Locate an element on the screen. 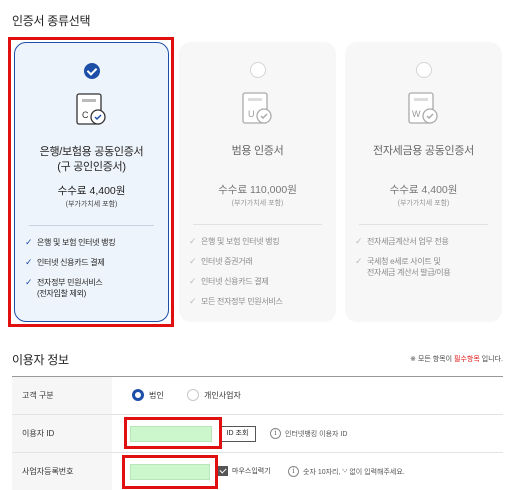  feature-item: ✓ 인터넷 증권거래 is located at coordinates (221, 261).